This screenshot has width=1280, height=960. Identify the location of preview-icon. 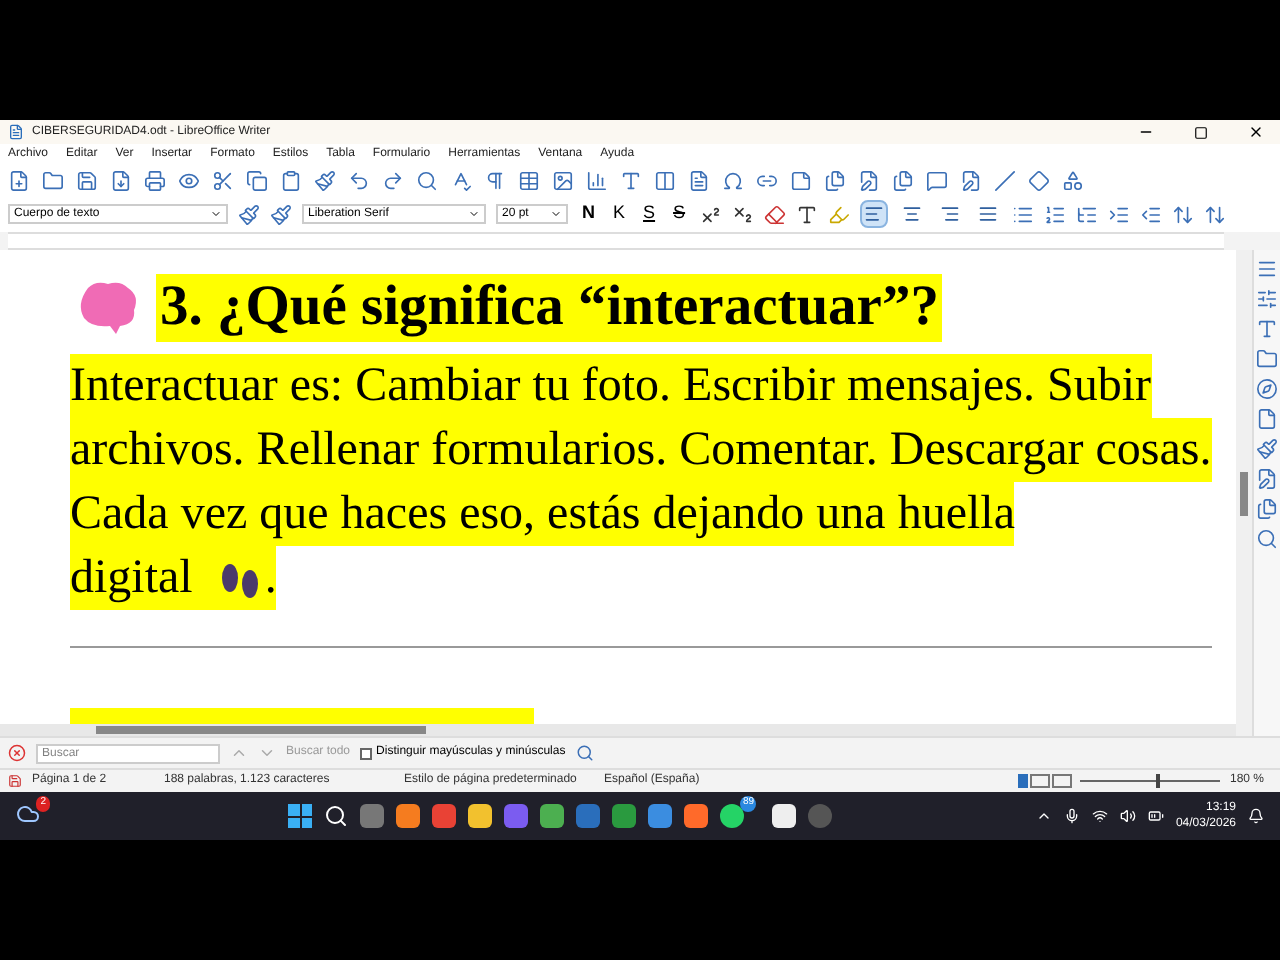
(189, 181).